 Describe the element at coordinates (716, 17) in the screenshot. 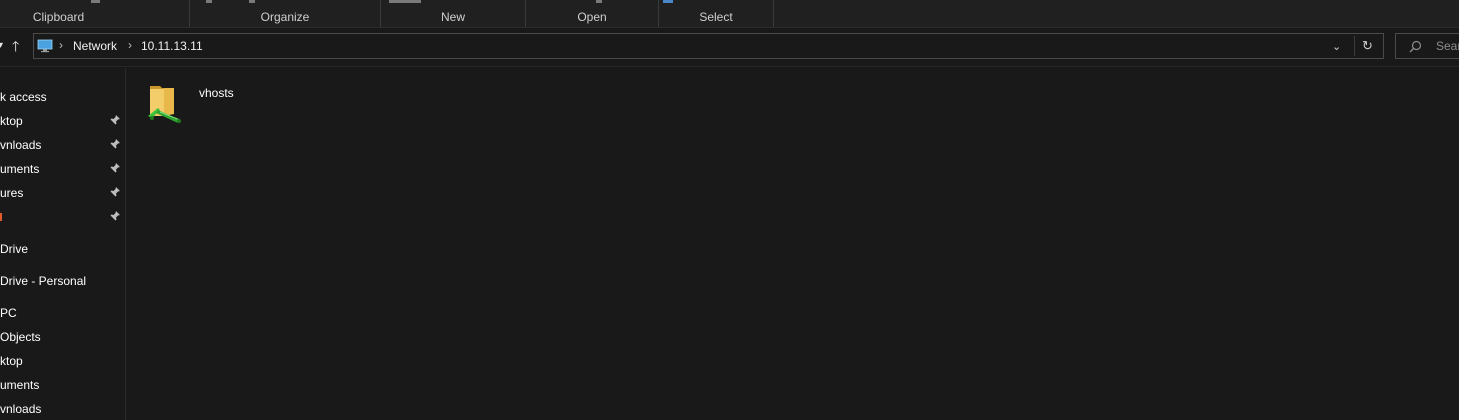

I see `ribbon-group-label: Select` at that location.